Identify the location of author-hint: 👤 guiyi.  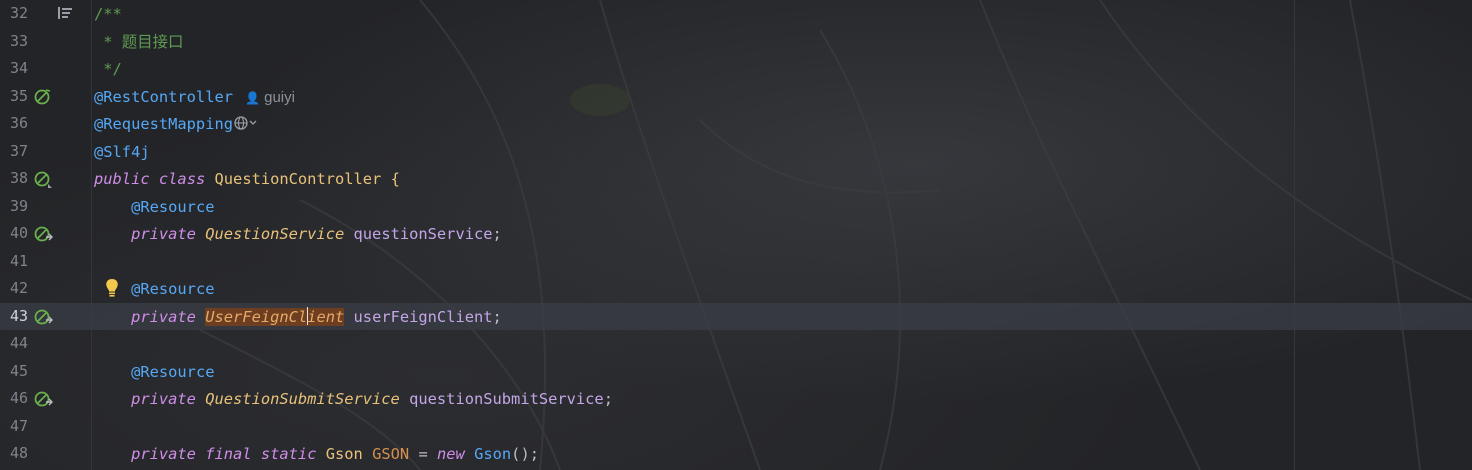
(270, 97).